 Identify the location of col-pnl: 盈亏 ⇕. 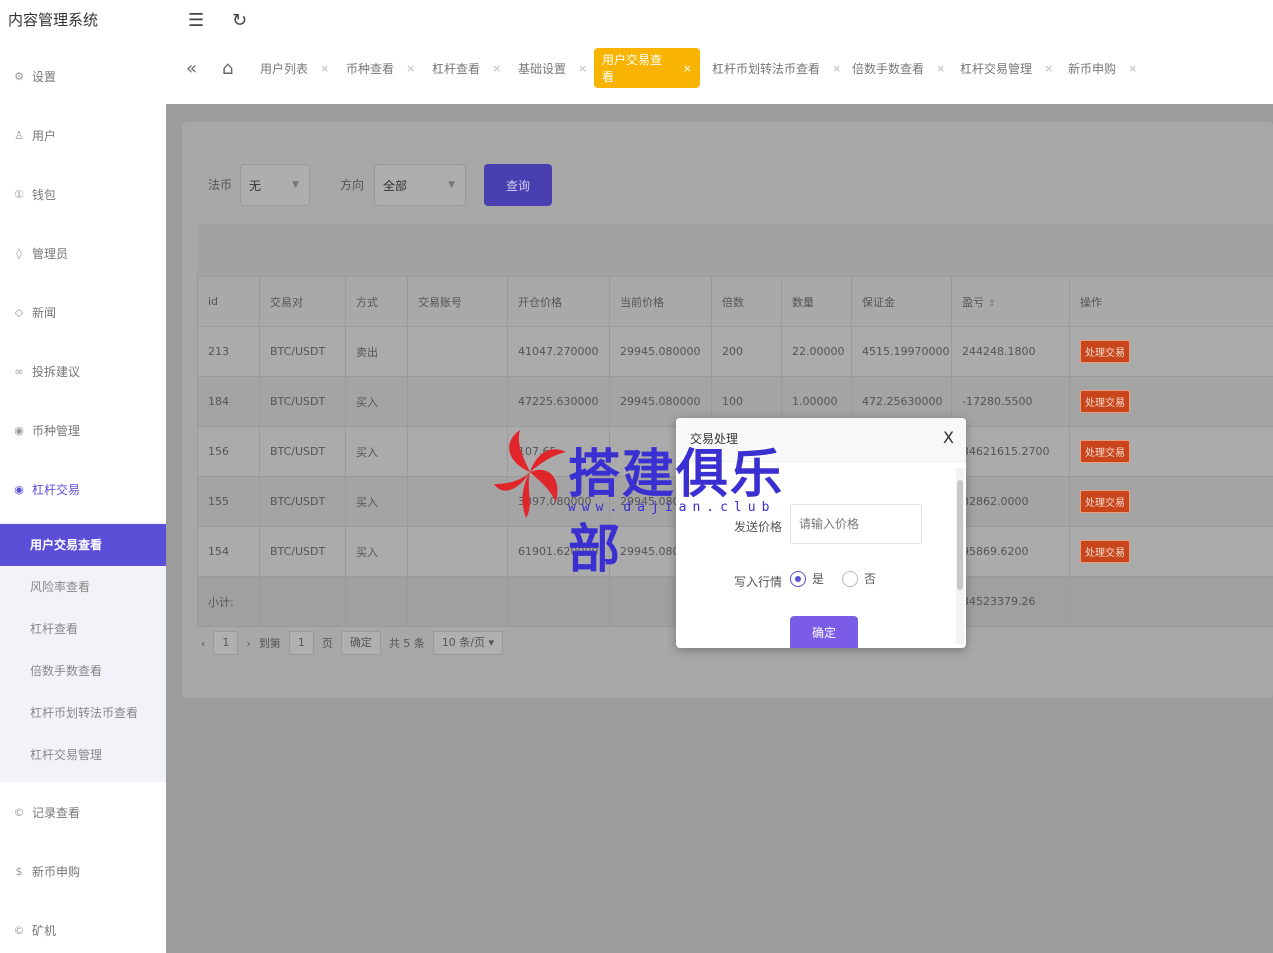
(1010, 301).